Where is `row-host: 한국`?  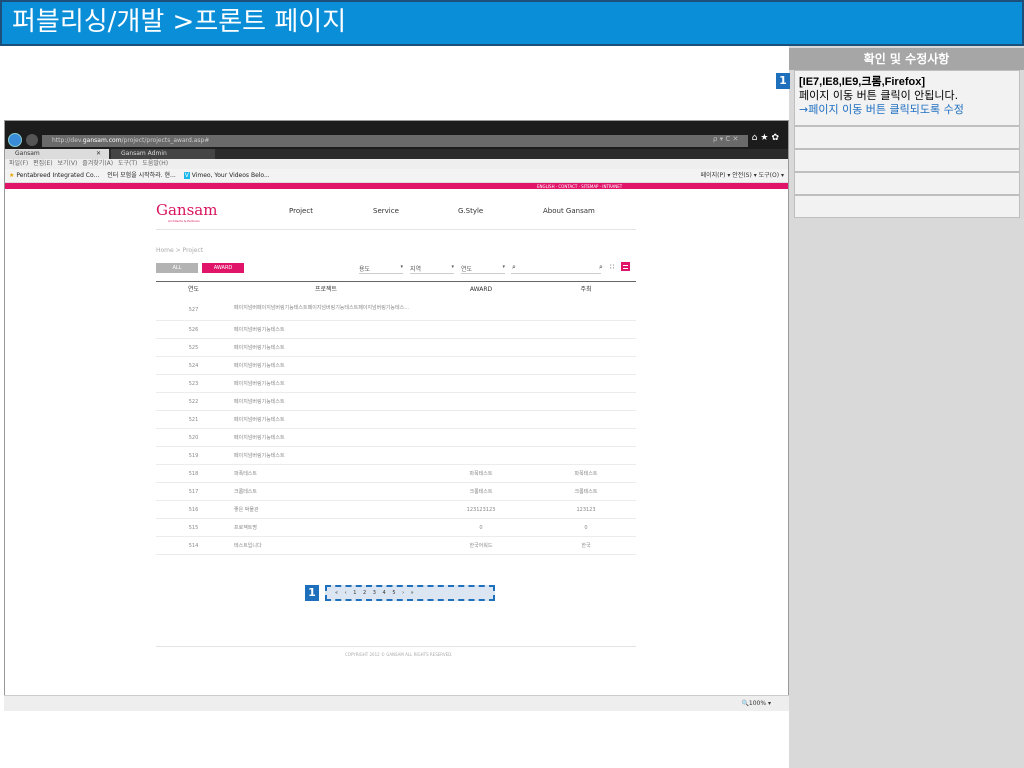
row-host: 한국 is located at coordinates (586, 546).